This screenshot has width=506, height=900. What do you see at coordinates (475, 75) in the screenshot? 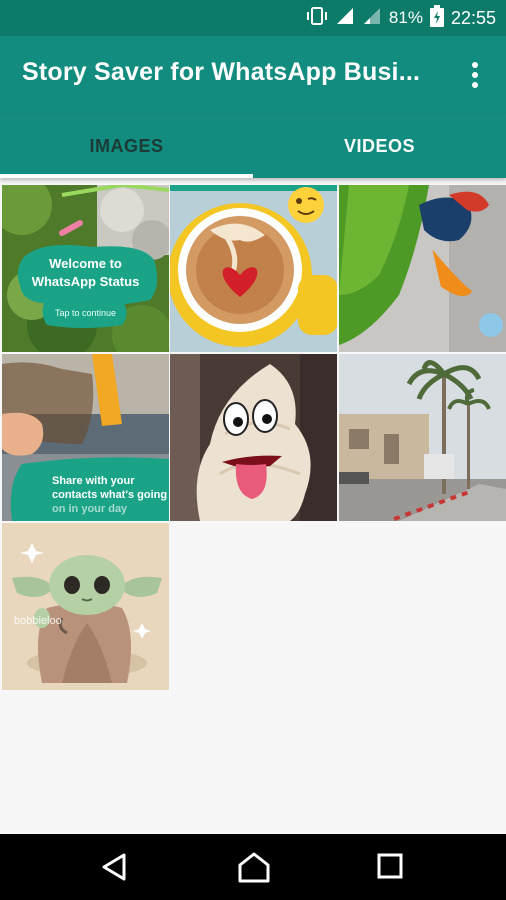
I see `more-vert-icon` at bounding box center [475, 75].